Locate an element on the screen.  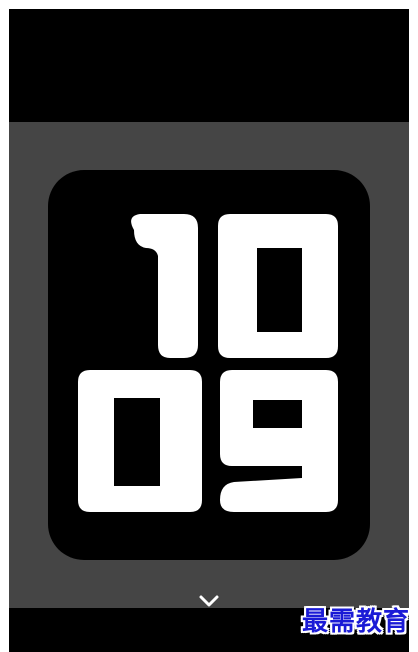
digit-minutes-tens is located at coordinates (140, 441).